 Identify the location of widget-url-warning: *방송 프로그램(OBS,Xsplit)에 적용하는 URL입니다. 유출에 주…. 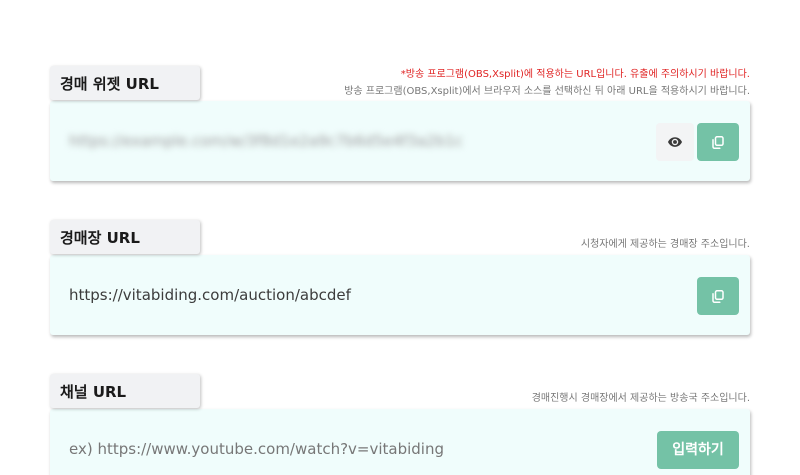
(575, 74).